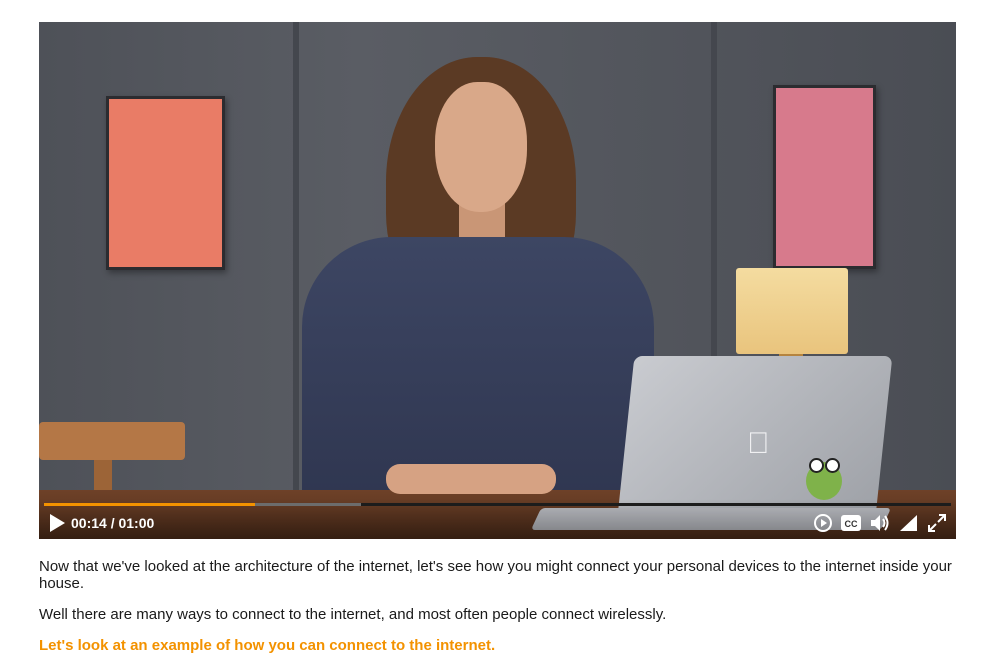  I want to click on side-table, so click(112, 441).